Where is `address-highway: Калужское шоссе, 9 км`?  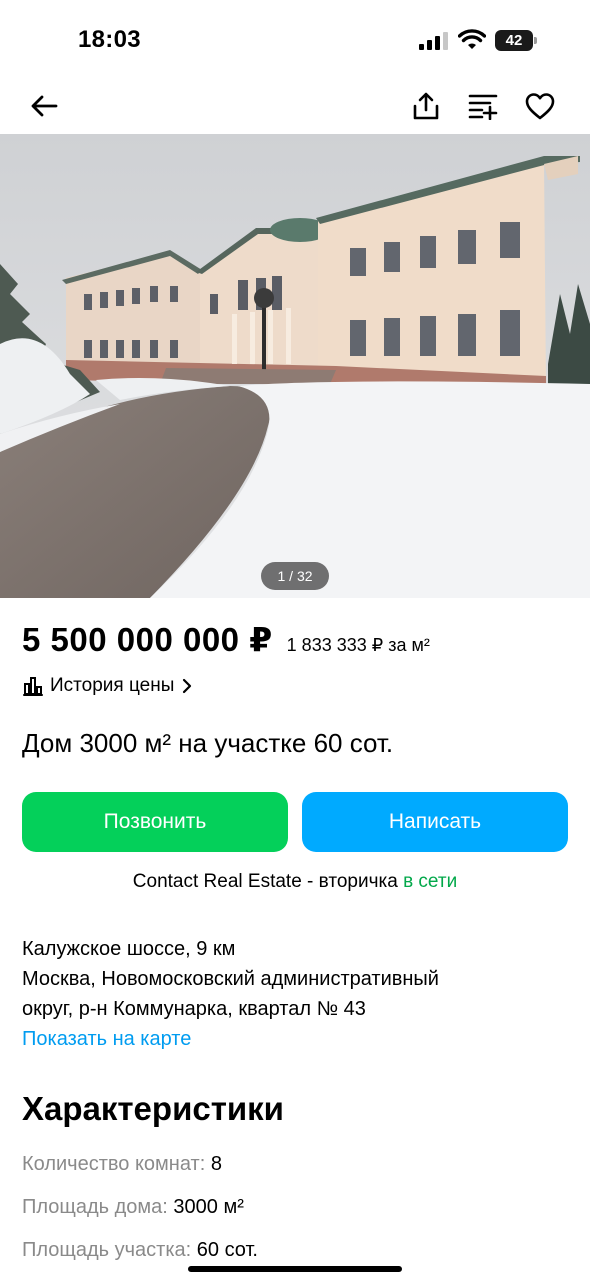
address-highway: Калужское шоссе, 9 км is located at coordinates (129, 949).